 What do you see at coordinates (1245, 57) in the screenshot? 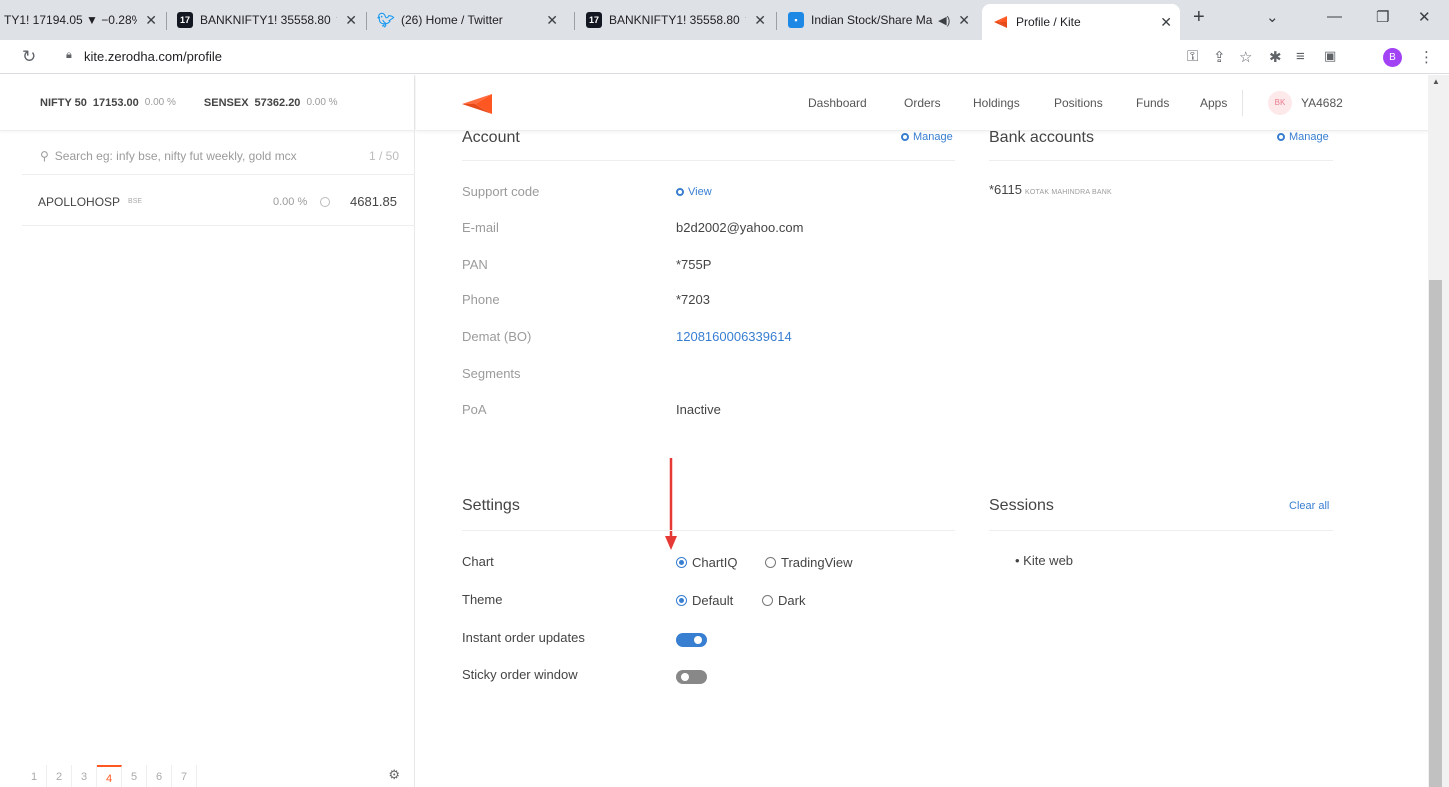
I see `bookmark-star-icon: ☆` at bounding box center [1245, 57].